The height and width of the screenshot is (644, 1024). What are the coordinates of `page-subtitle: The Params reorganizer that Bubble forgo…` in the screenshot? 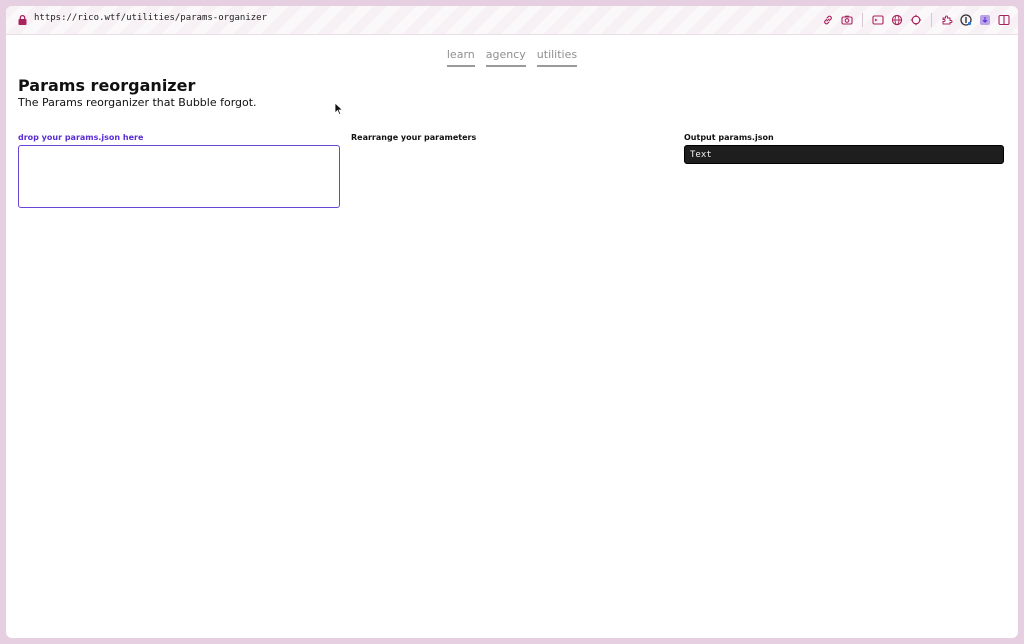 It's located at (137, 102).